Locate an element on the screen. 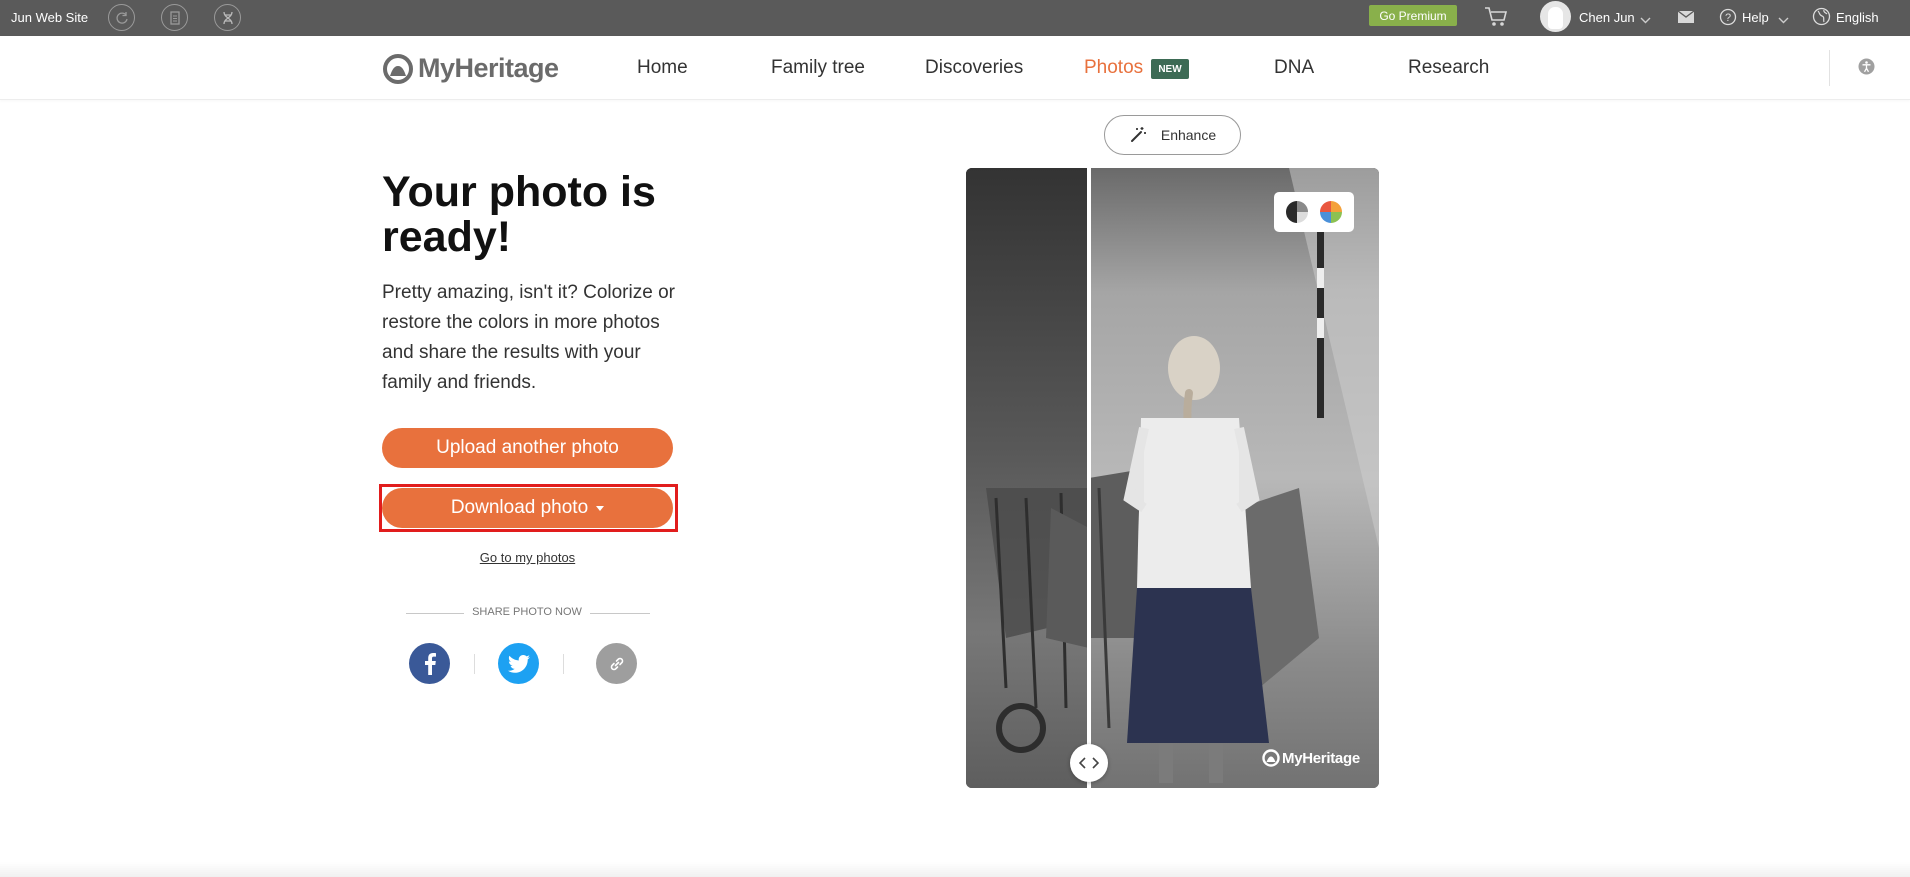 Image resolution: width=1910 pixels, height=877 pixels. nav-photos: Photos is located at coordinates (1113, 68).